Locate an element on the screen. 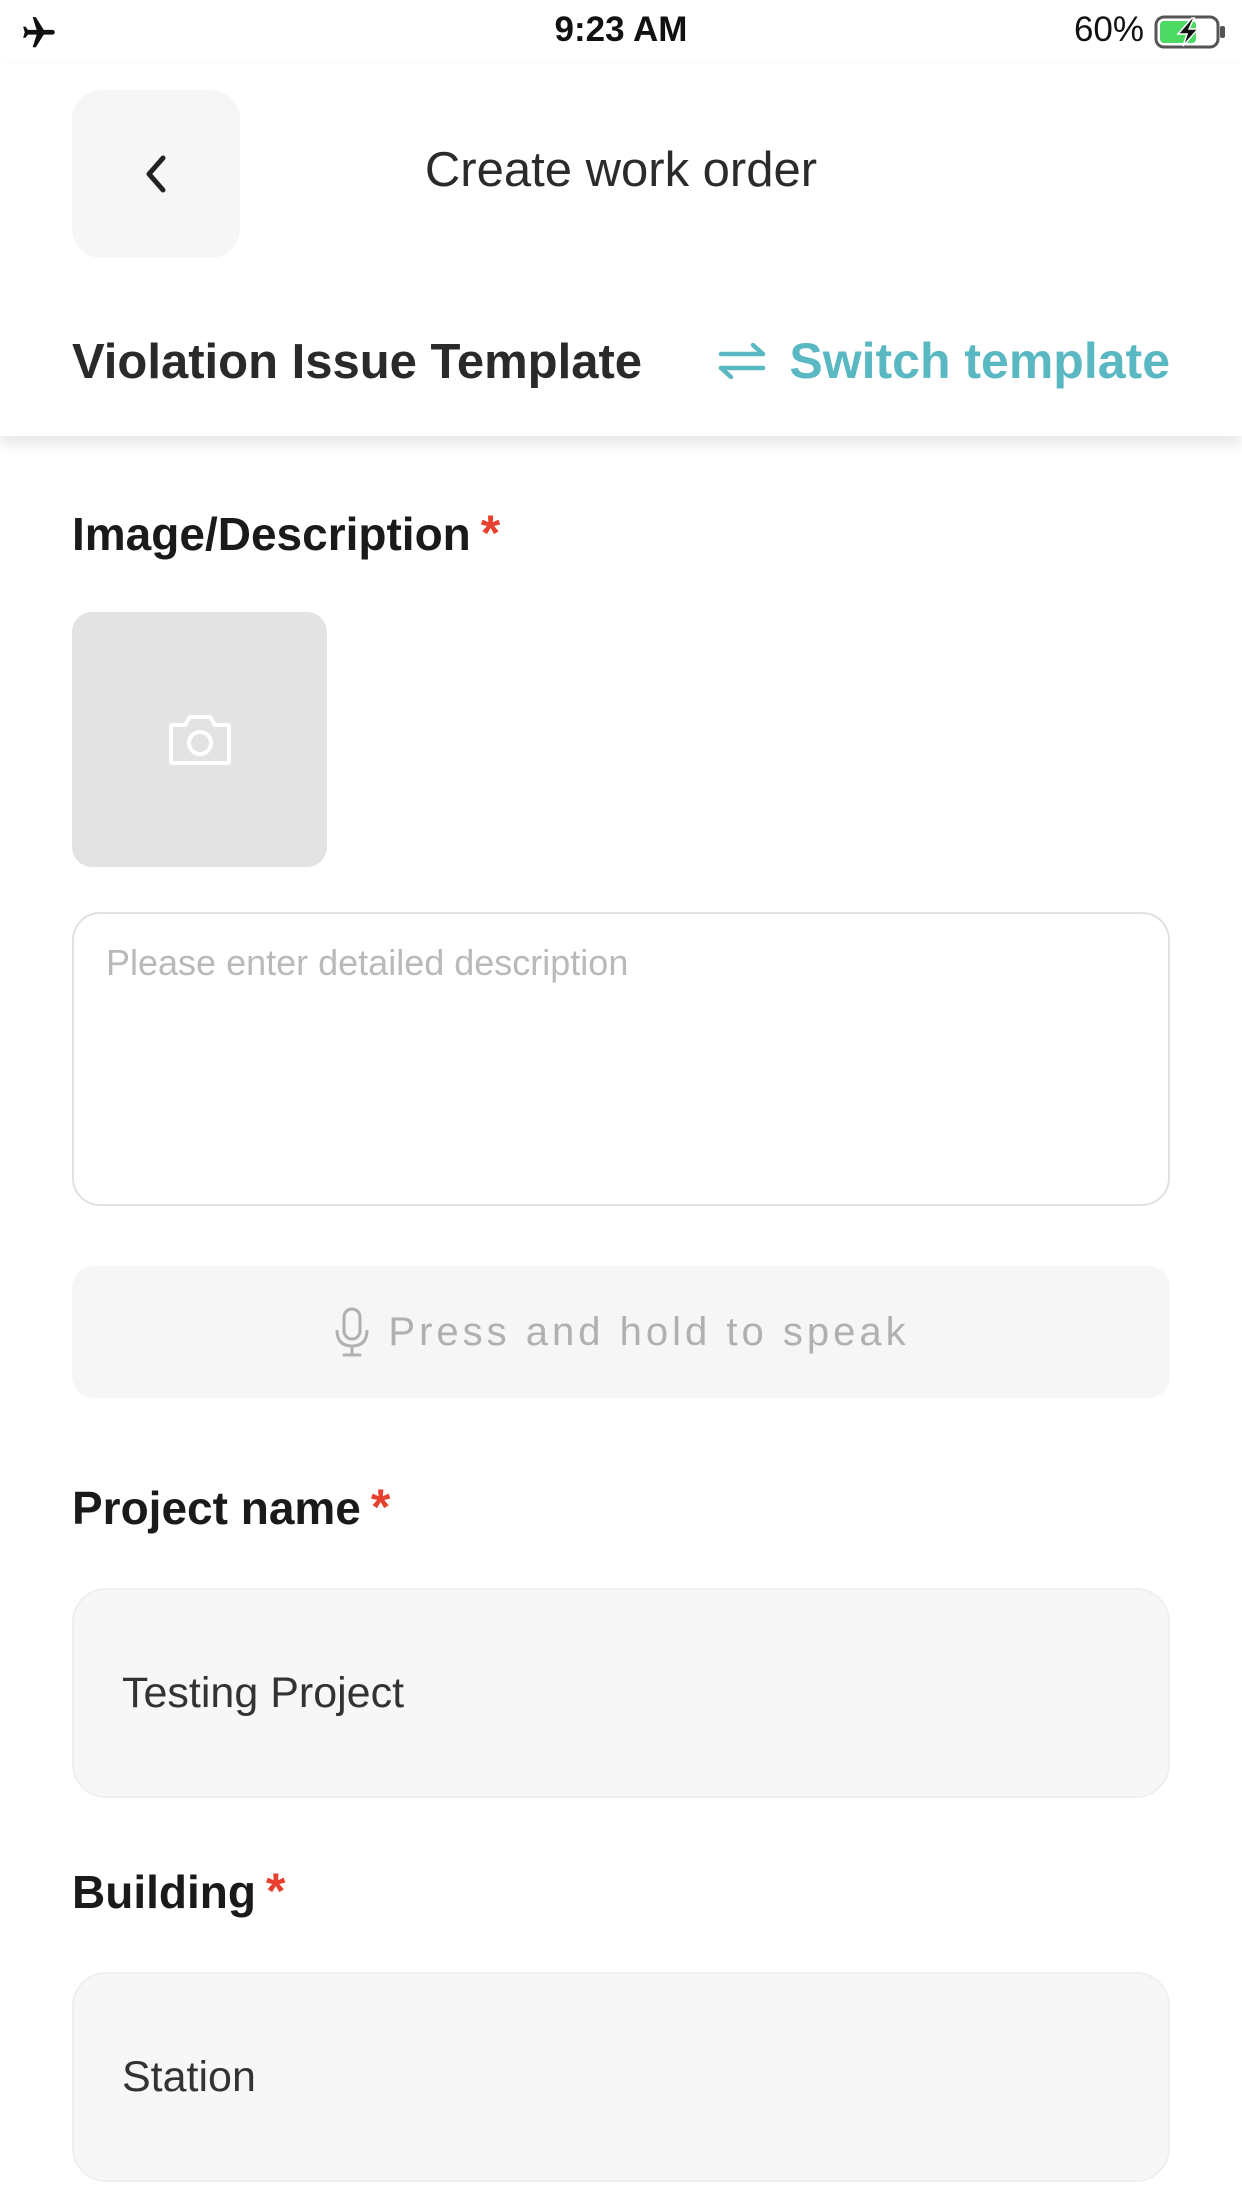  press-to-speak-button: Press and hold to speak is located at coordinates (621, 1332).